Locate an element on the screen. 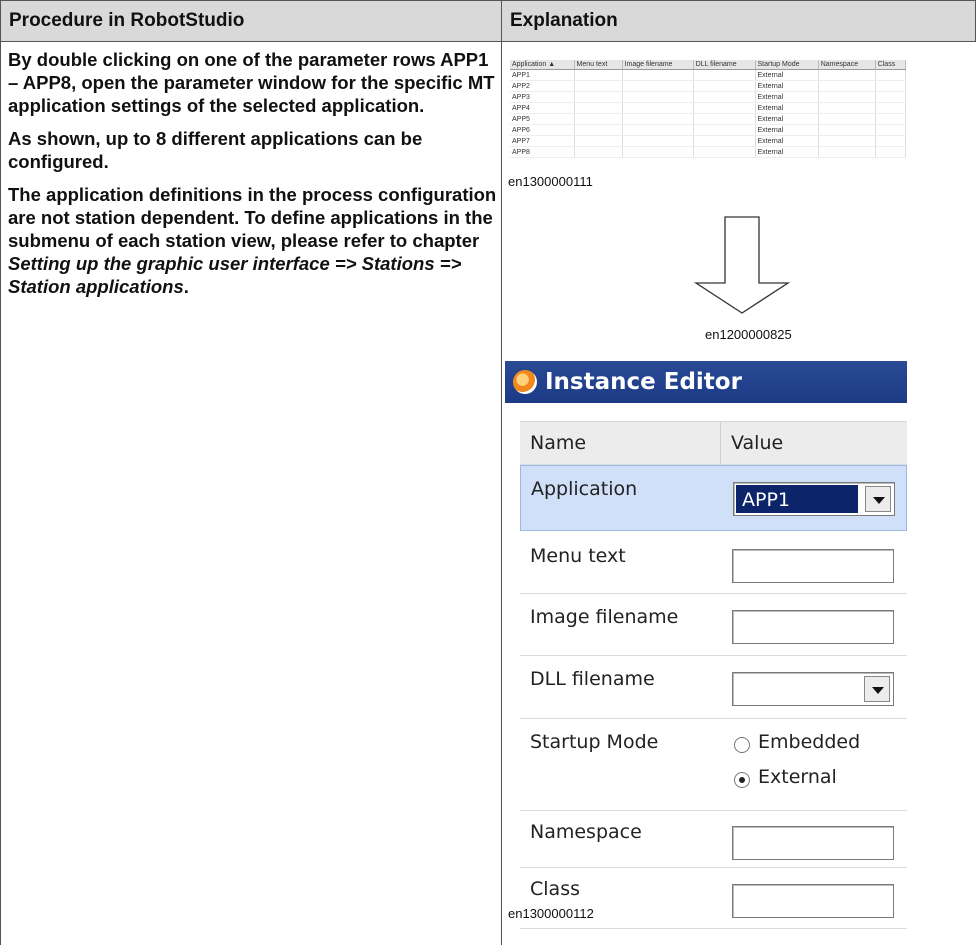 The image size is (977, 945). mini-col-application: Application ▲ is located at coordinates (542, 65).